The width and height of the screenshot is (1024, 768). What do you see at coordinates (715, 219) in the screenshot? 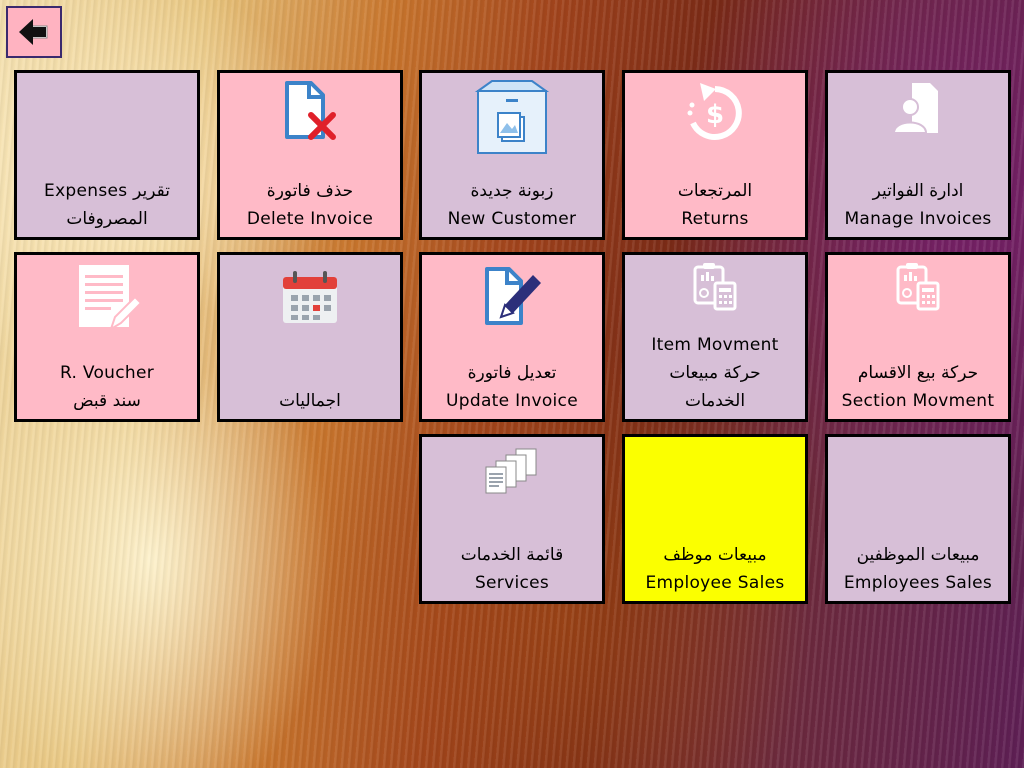
I see `tile-label-line2: Returns` at bounding box center [715, 219].